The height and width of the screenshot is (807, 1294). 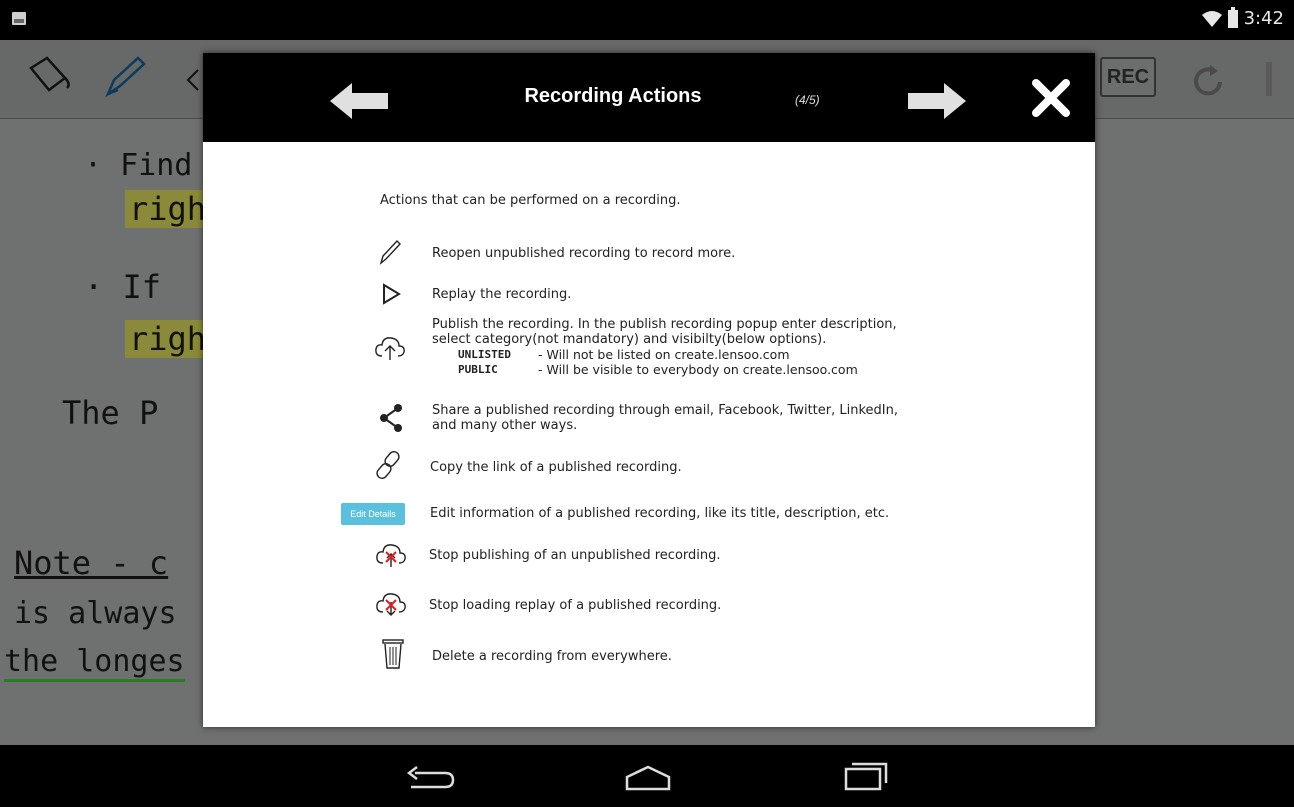 What do you see at coordinates (391, 604) in the screenshot?
I see `cloud-stop-download-icon` at bounding box center [391, 604].